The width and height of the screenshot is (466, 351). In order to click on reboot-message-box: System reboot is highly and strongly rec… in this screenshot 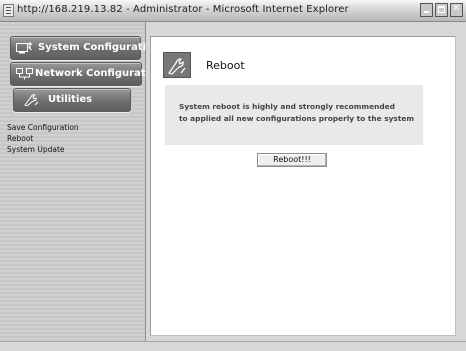, I will do `click(294, 115)`.